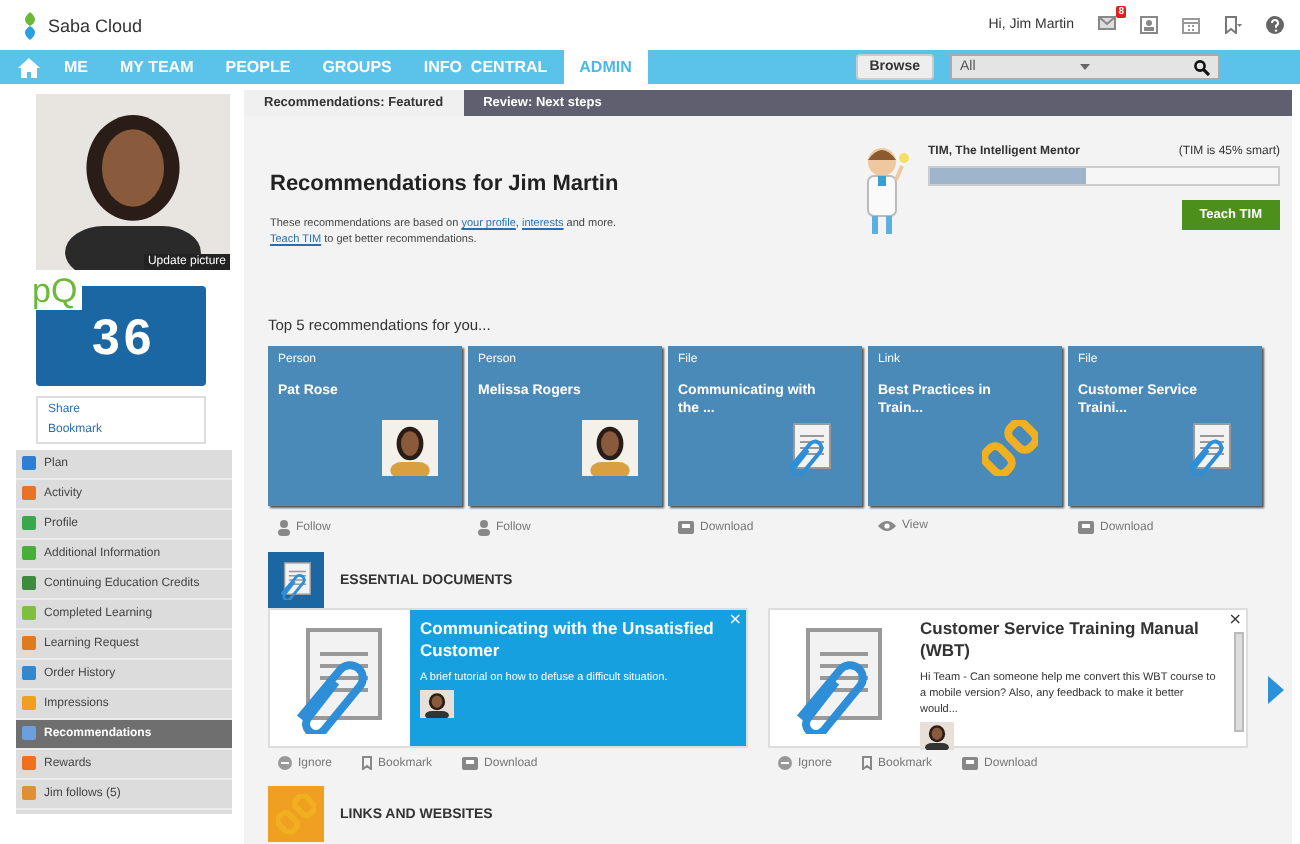  I want to click on score-value: 36, so click(124, 339).